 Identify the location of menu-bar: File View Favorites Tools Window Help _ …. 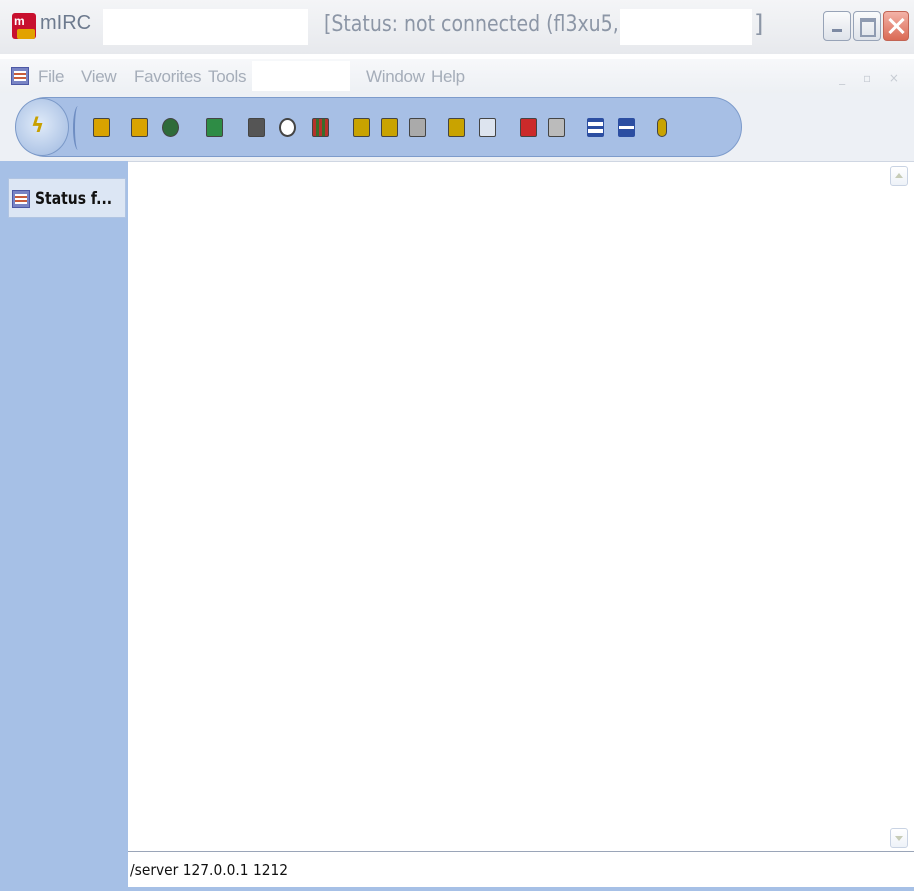
(457, 76).